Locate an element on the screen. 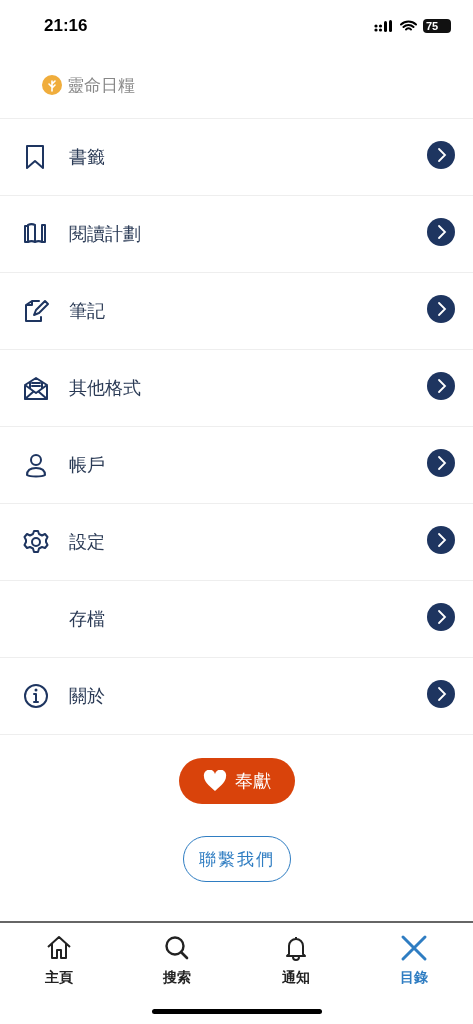 The image size is (473, 1024). wheat-logo-icon is located at coordinates (52, 85).